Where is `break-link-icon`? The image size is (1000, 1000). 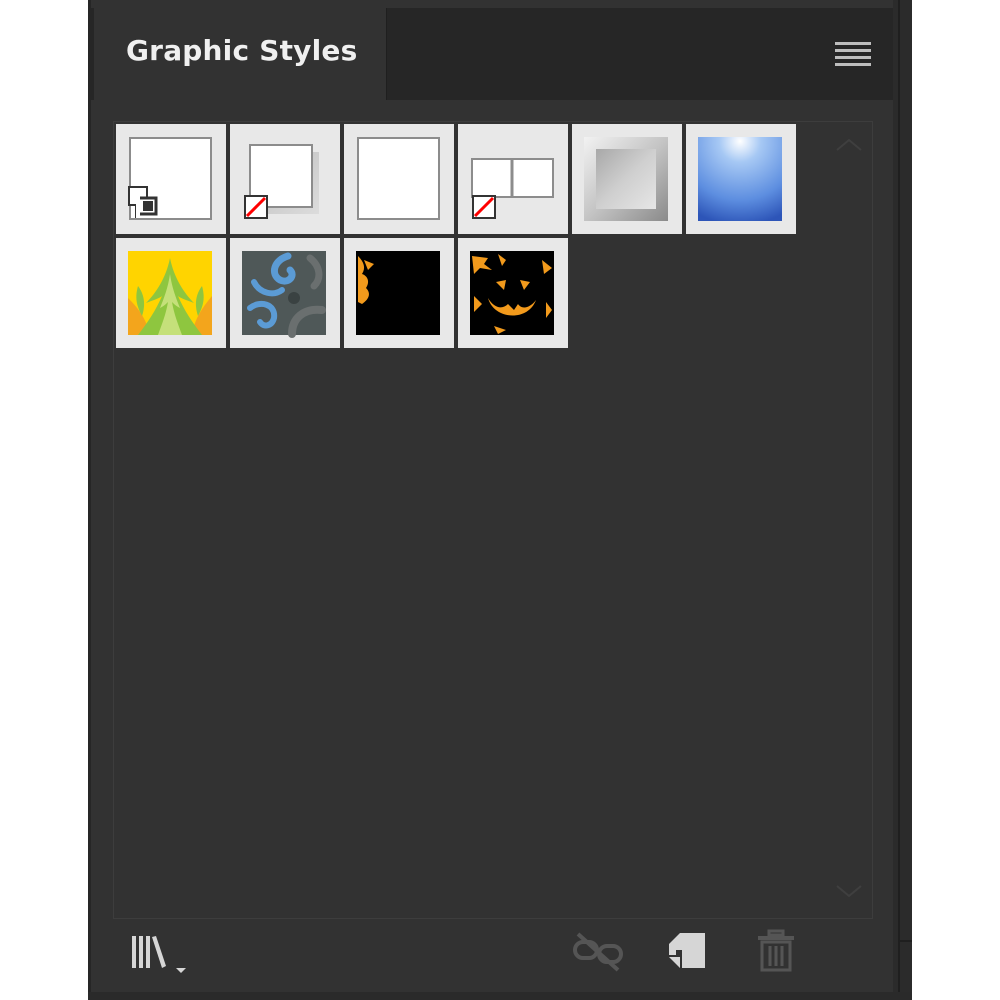 break-link-icon is located at coordinates (598, 952).